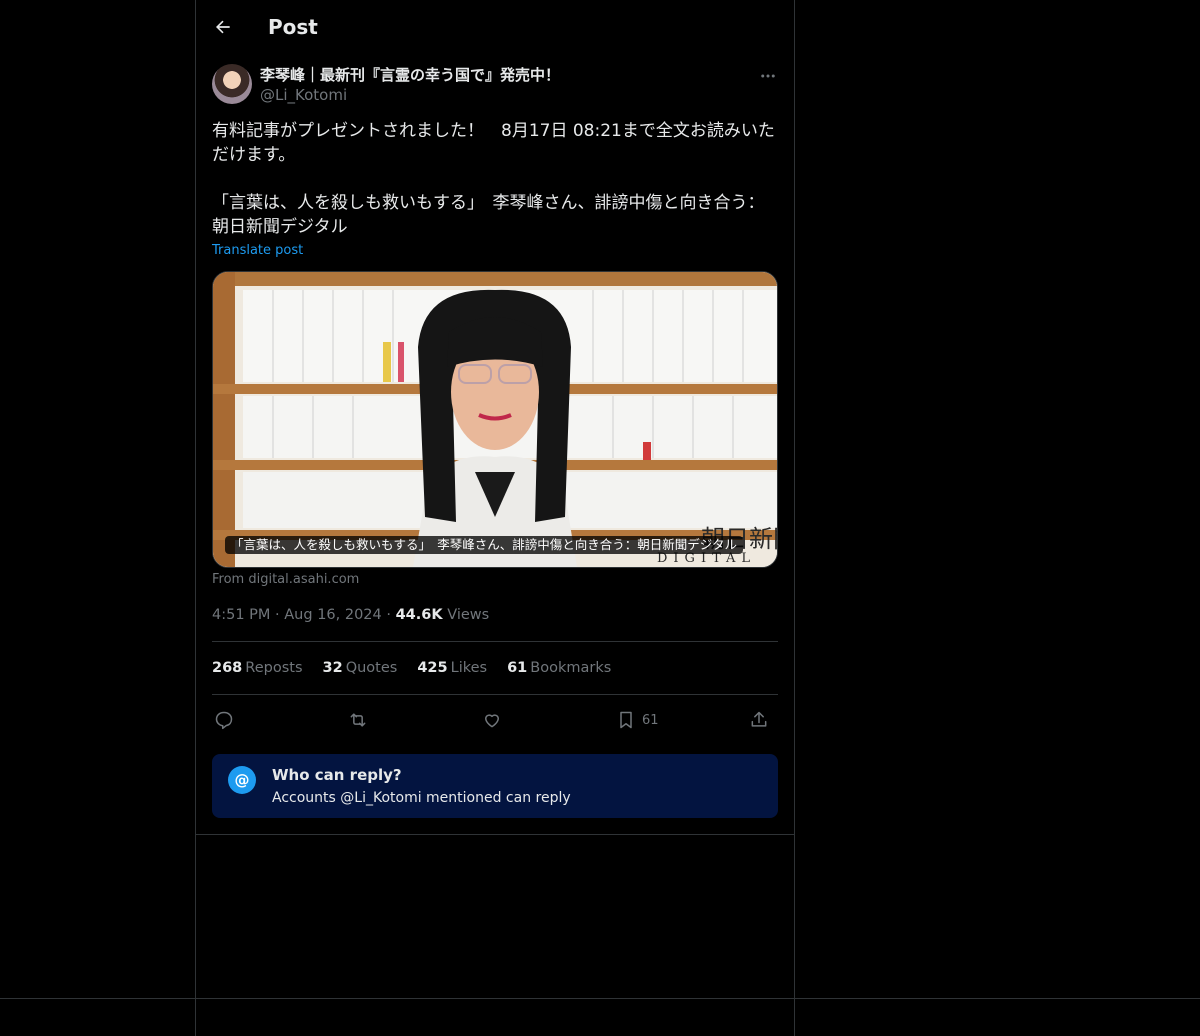 The height and width of the screenshot is (1036, 1200). I want to click on reply-button, so click(224, 720).